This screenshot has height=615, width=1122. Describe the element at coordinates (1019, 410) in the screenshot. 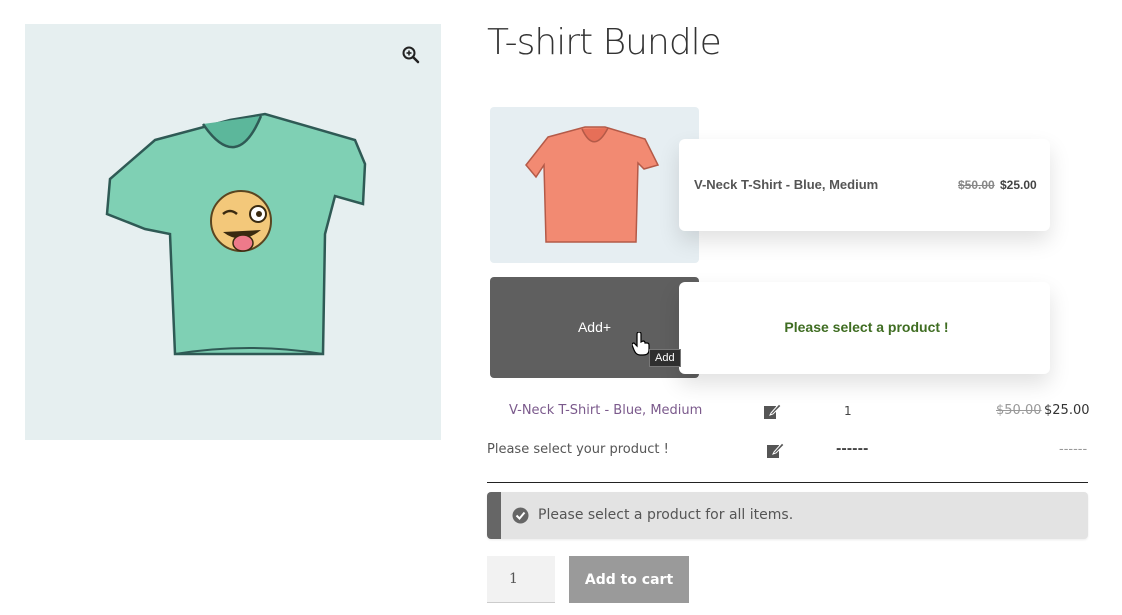

I see `summary-item-old-price: $50.00` at that location.